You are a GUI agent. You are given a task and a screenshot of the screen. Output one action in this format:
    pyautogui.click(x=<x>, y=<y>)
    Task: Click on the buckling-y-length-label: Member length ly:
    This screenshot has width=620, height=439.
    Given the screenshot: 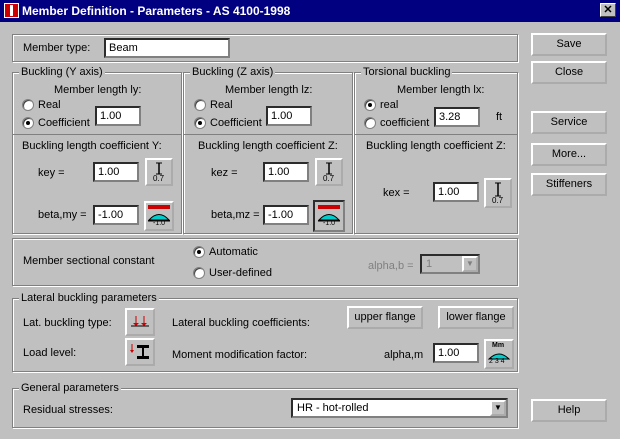 What is the action you would take?
    pyautogui.click(x=98, y=90)
    